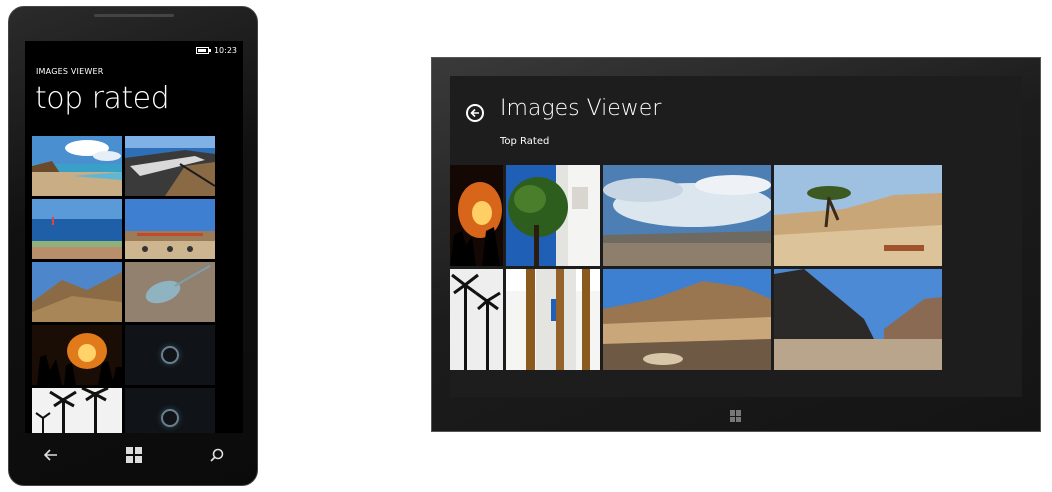  Describe the element at coordinates (858, 319) in the screenshot. I see `photo-dark-mountain-valley` at that location.